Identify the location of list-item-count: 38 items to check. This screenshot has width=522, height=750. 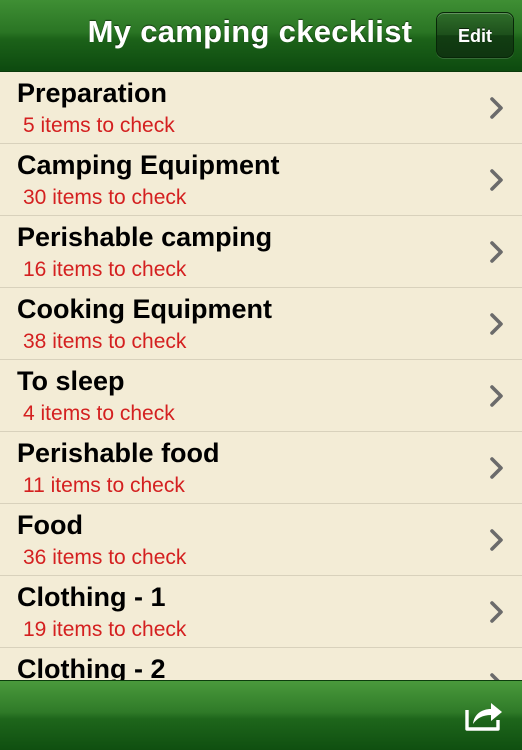
(105, 341).